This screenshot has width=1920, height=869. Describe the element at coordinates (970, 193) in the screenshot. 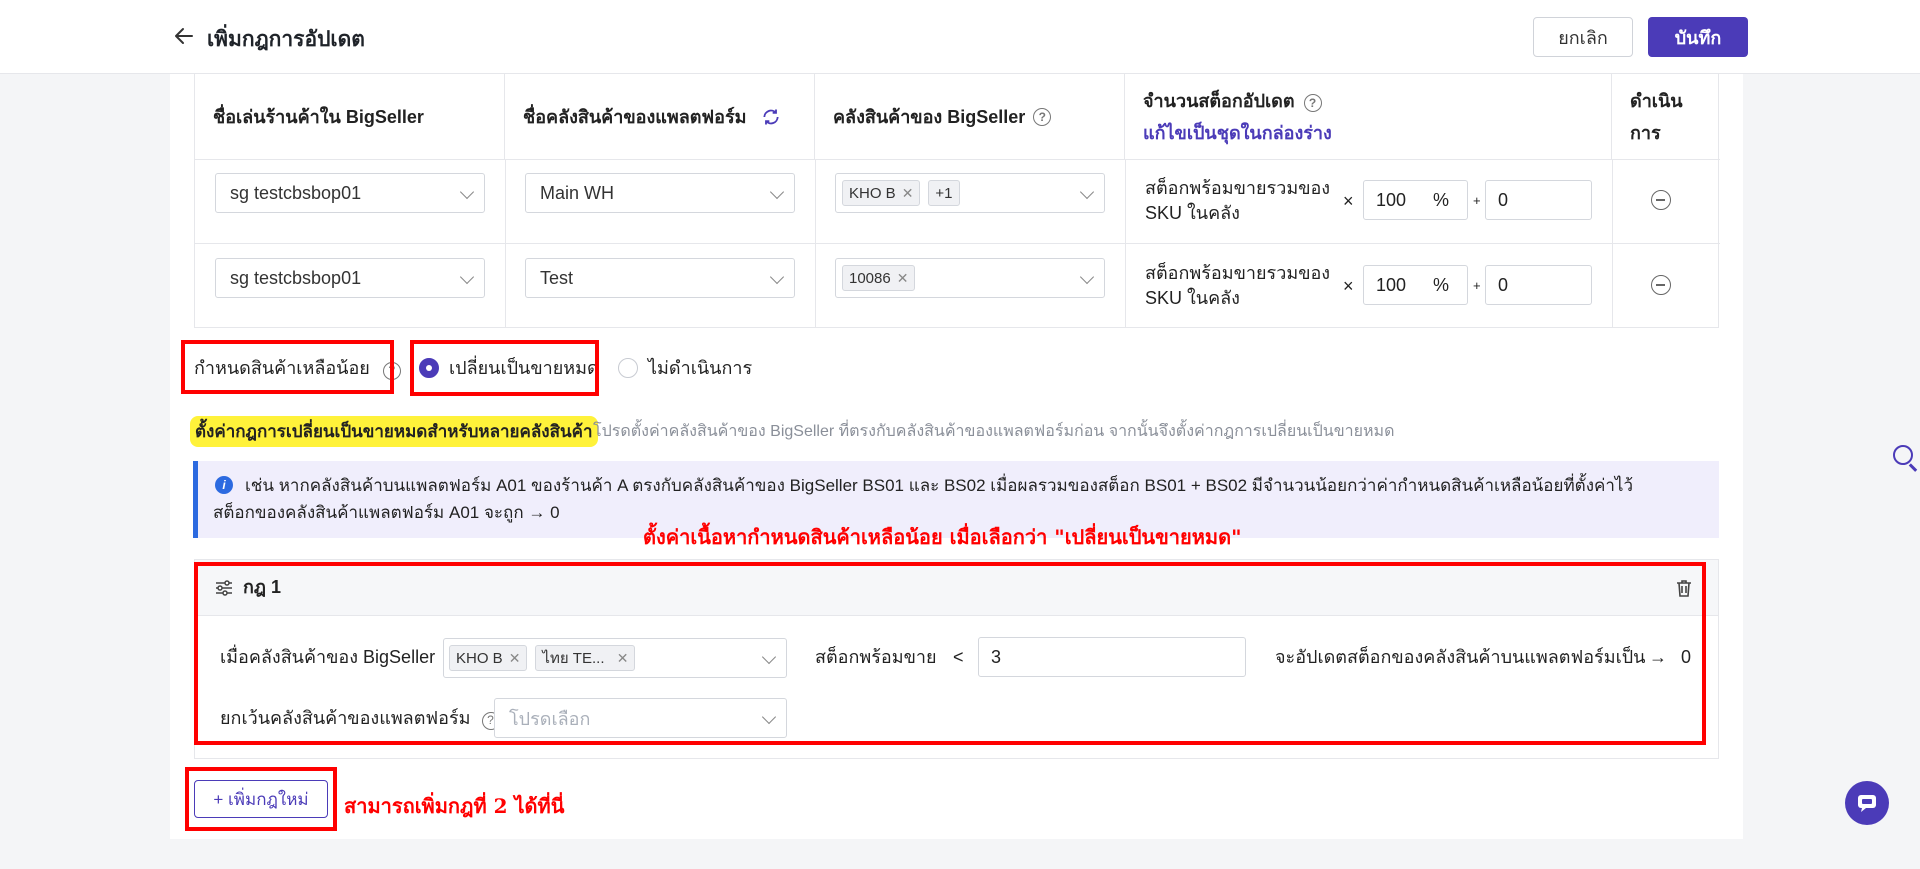

I see `bigseller-warehouse-select: KHO B ✕ +1` at that location.